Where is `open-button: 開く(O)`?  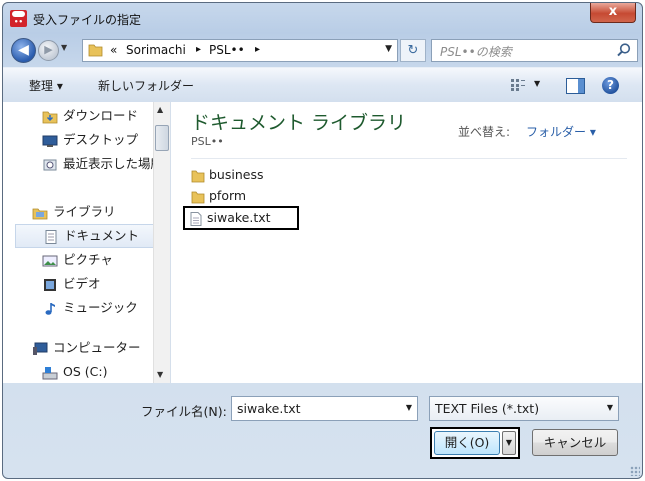
open-button: 開く(O) is located at coordinates (467, 443).